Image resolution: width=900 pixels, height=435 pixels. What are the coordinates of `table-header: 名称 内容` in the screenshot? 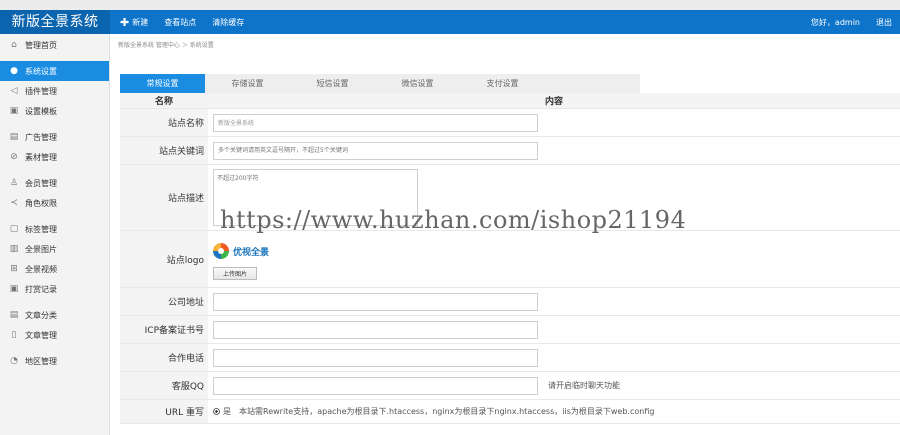 It's located at (510, 101).